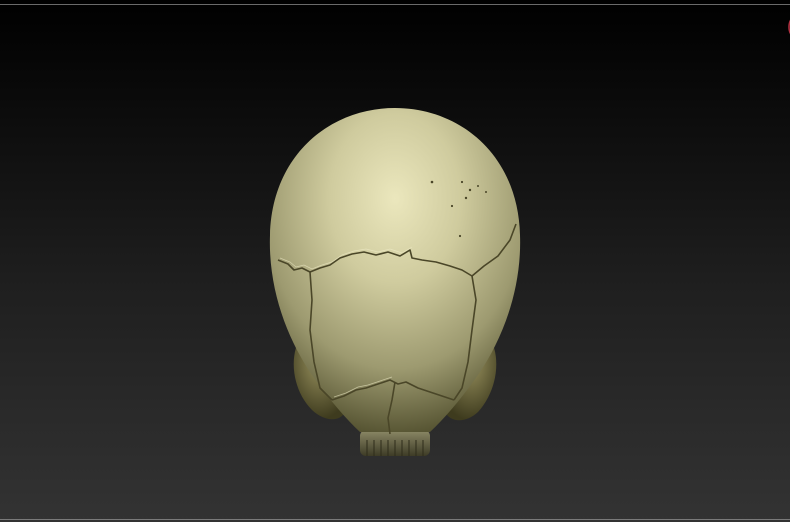  I want to click on viewport-top-border, so click(395, 4).